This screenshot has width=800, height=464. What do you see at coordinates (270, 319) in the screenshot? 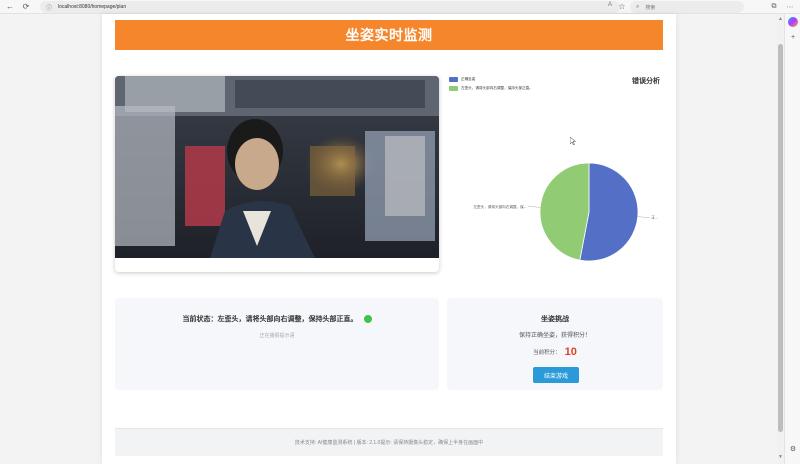
I see `status-label: 当前状态：左歪头，请将头部向右调整，保持头部正直。` at bounding box center [270, 319].